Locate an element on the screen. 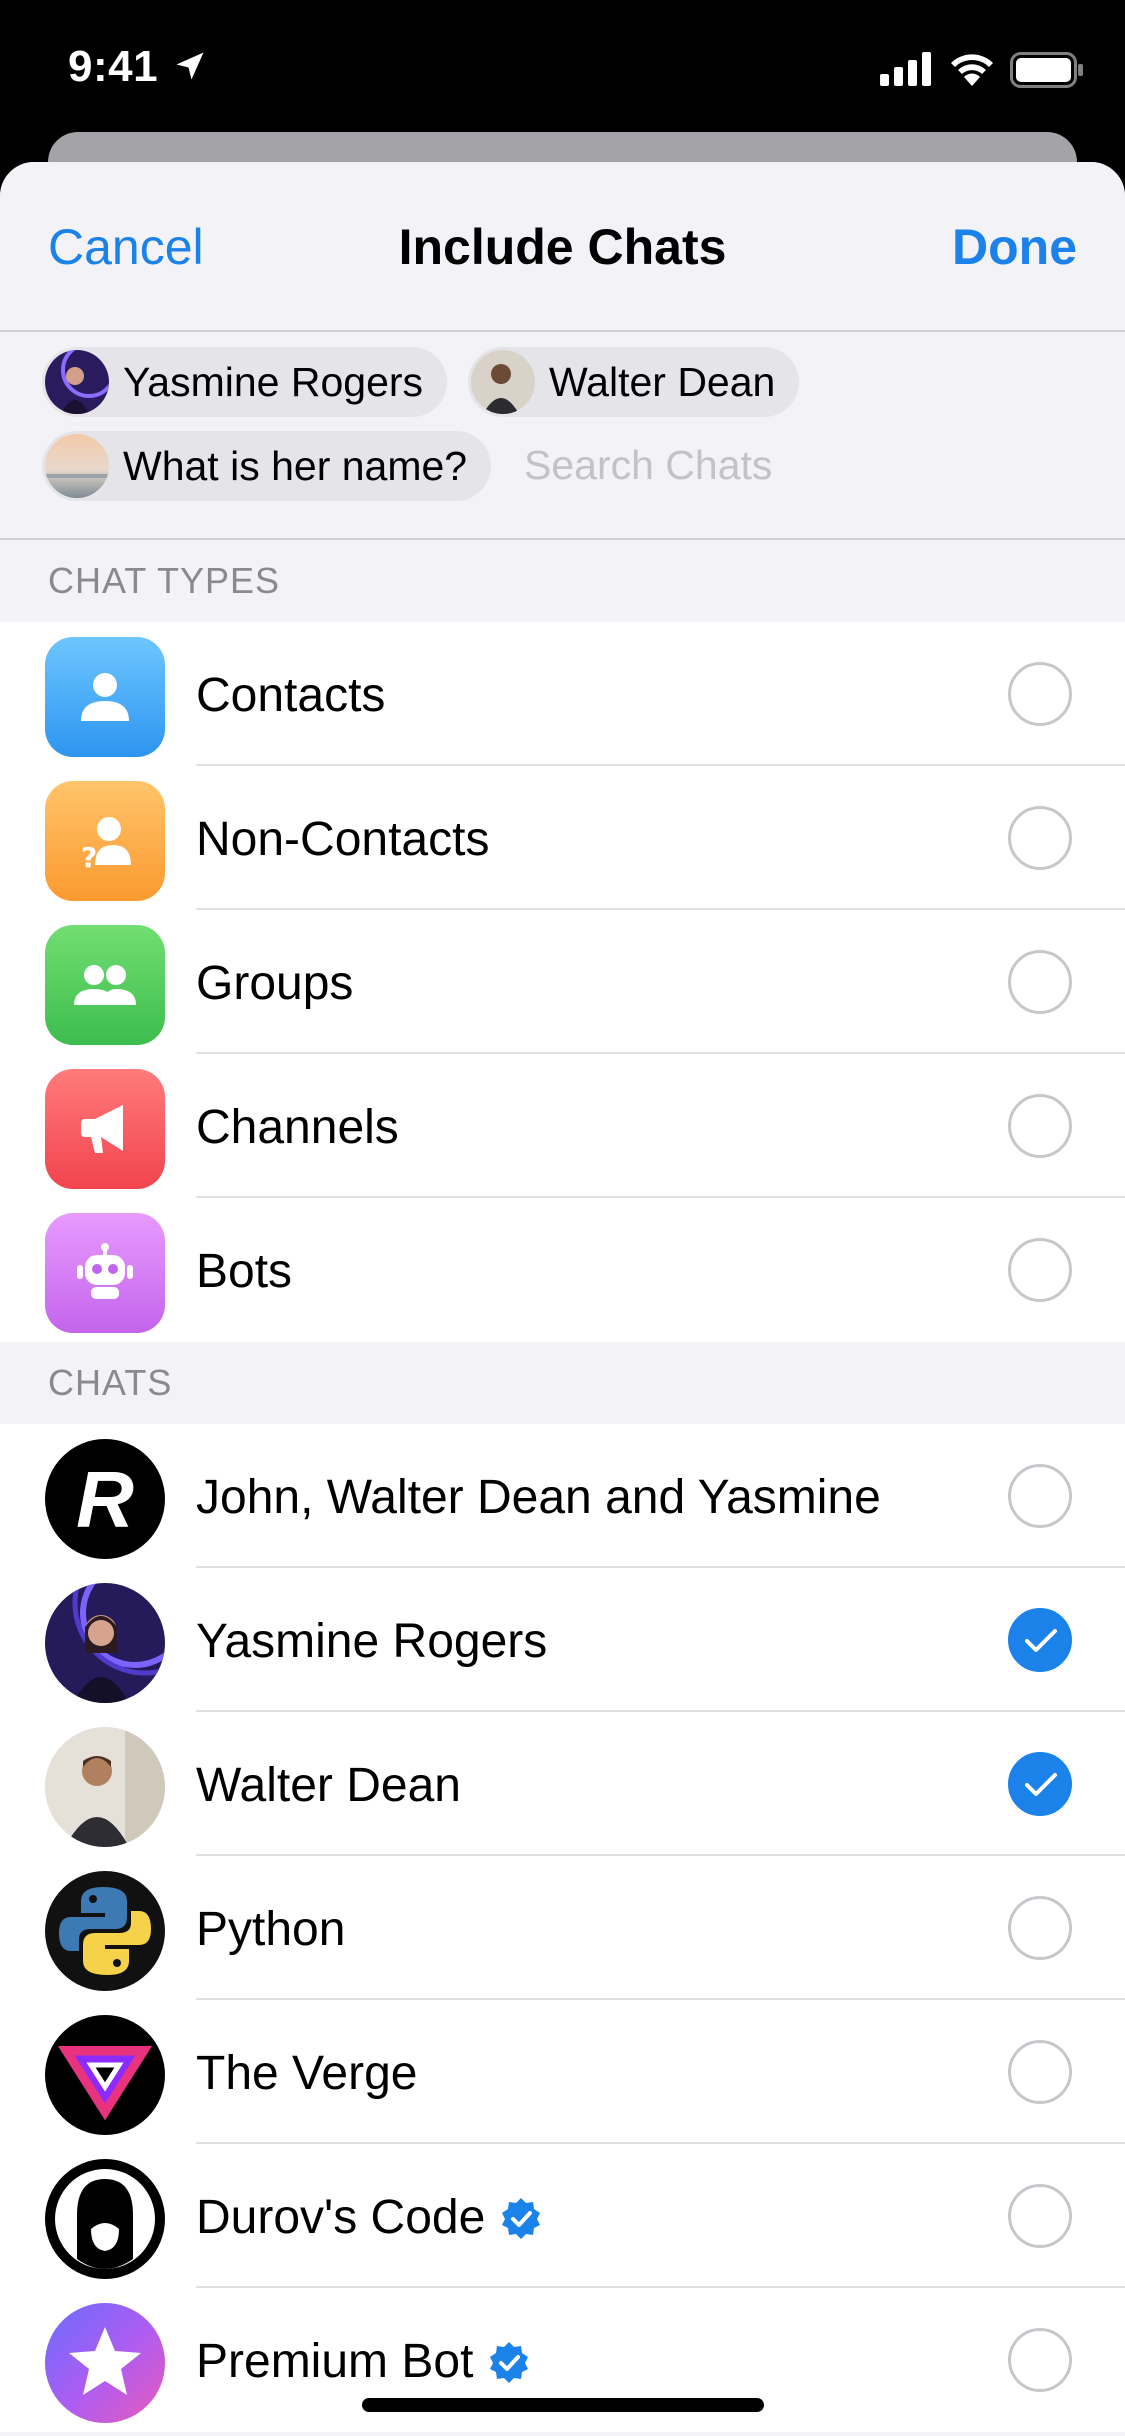 Image resolution: width=1125 pixels, height=2436 pixels. row-label: Python is located at coordinates (271, 1929).